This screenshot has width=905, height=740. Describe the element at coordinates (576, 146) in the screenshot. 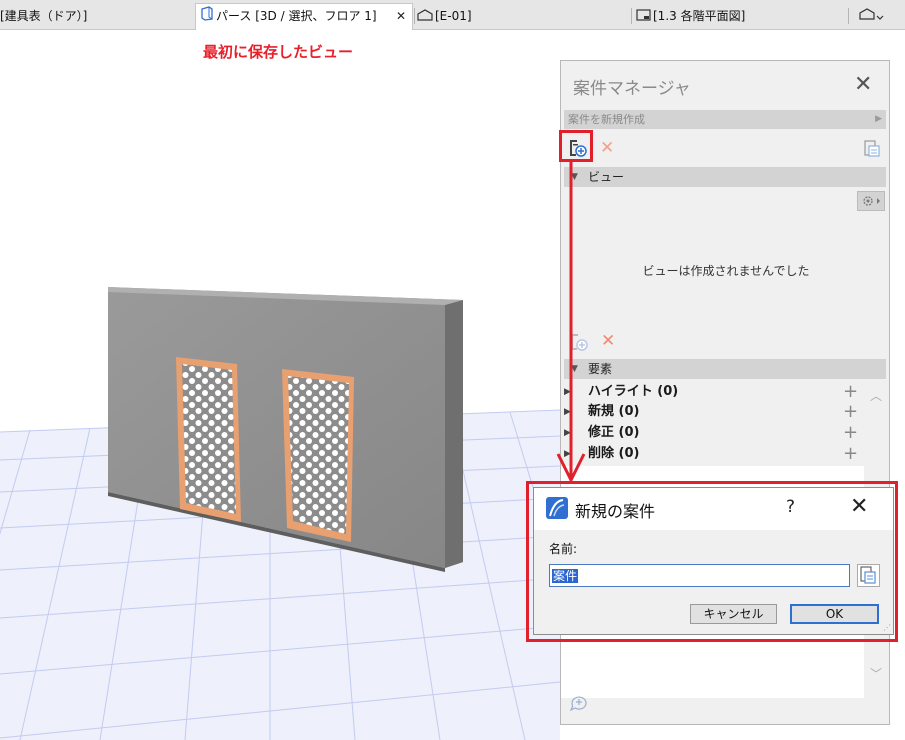

I see `highlight-new-project-button` at that location.